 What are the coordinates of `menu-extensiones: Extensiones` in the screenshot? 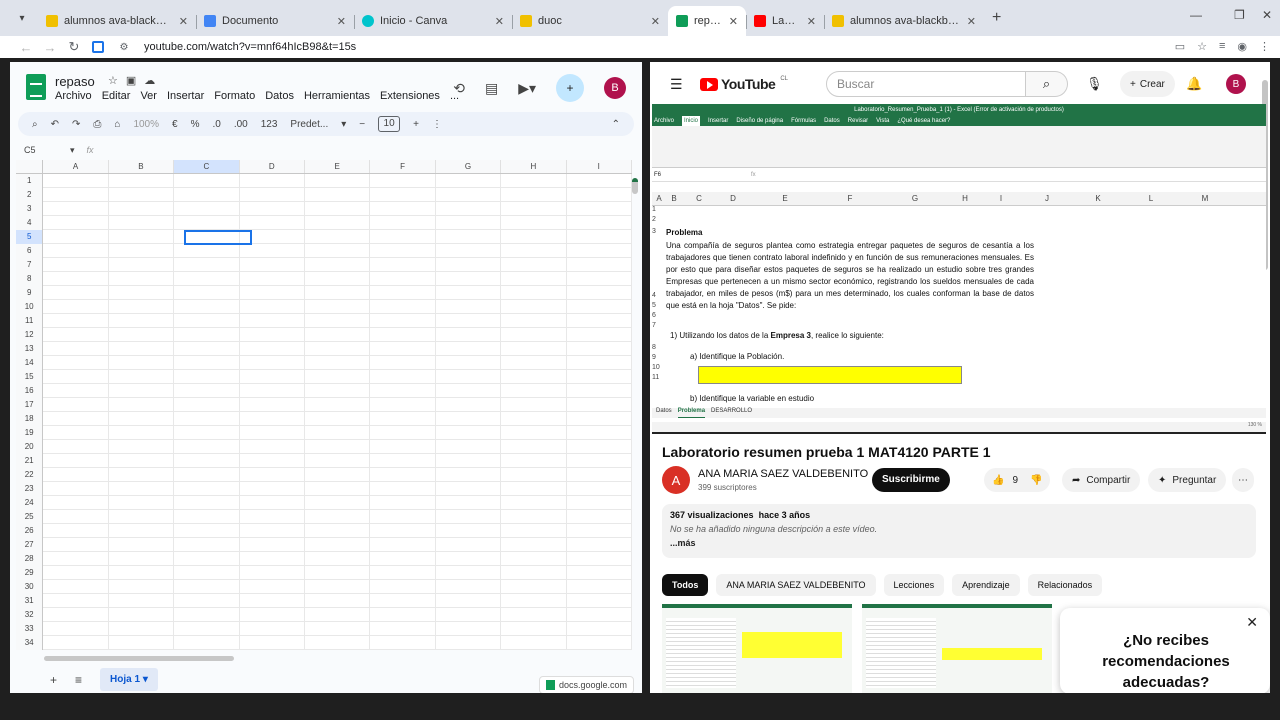 It's located at (410, 96).